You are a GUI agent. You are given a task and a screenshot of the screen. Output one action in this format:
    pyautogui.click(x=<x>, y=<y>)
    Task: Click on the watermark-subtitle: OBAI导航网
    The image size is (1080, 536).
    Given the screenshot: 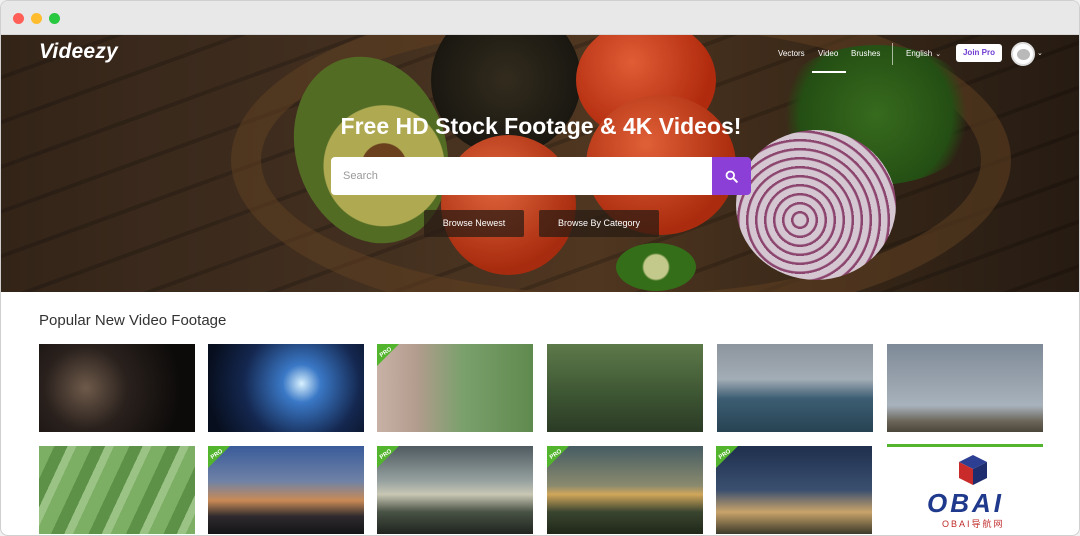 What is the action you would take?
    pyautogui.click(x=973, y=524)
    